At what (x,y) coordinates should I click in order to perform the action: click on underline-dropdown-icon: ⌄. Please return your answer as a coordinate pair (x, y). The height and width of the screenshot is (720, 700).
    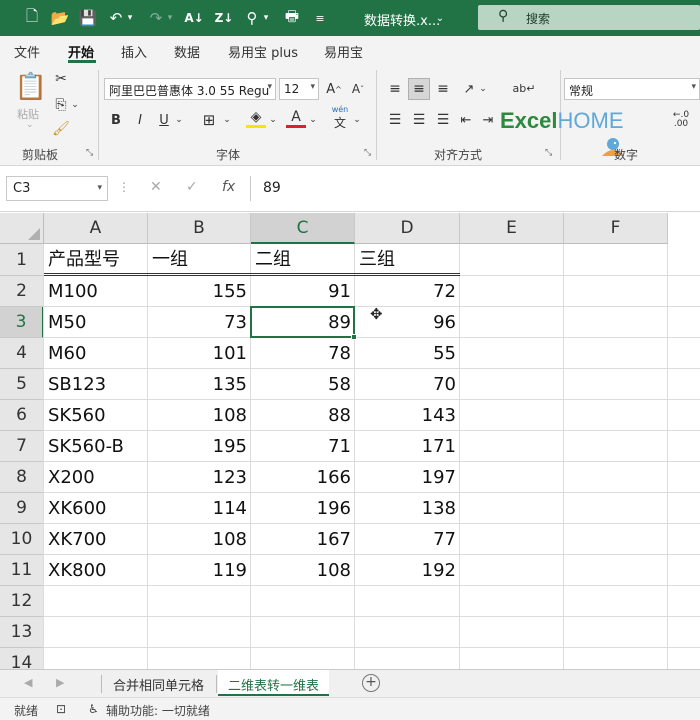
    Looking at the image, I should click on (179, 120).